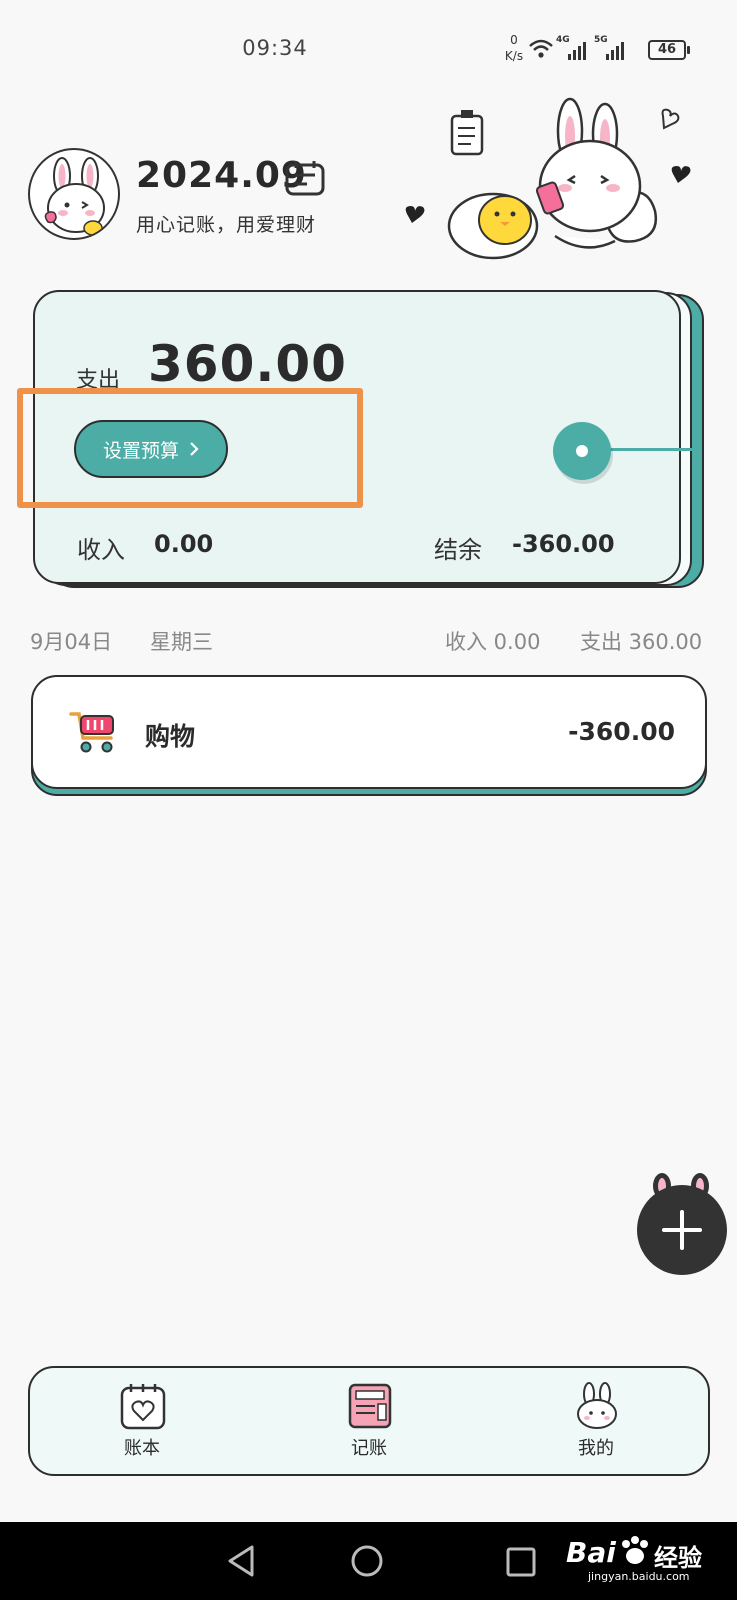 The image size is (737, 1600). I want to click on battery-indicator: 46, so click(669, 50).